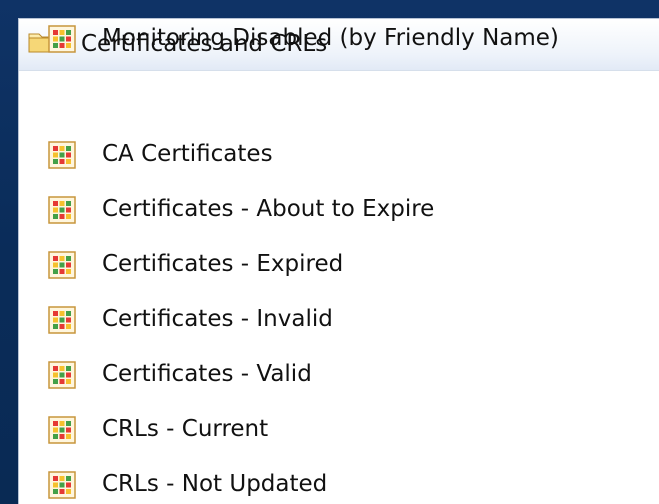  Describe the element at coordinates (339, 484) in the screenshot. I see `tree-item-crls-not-updated: CRLs - Not Updated` at that location.